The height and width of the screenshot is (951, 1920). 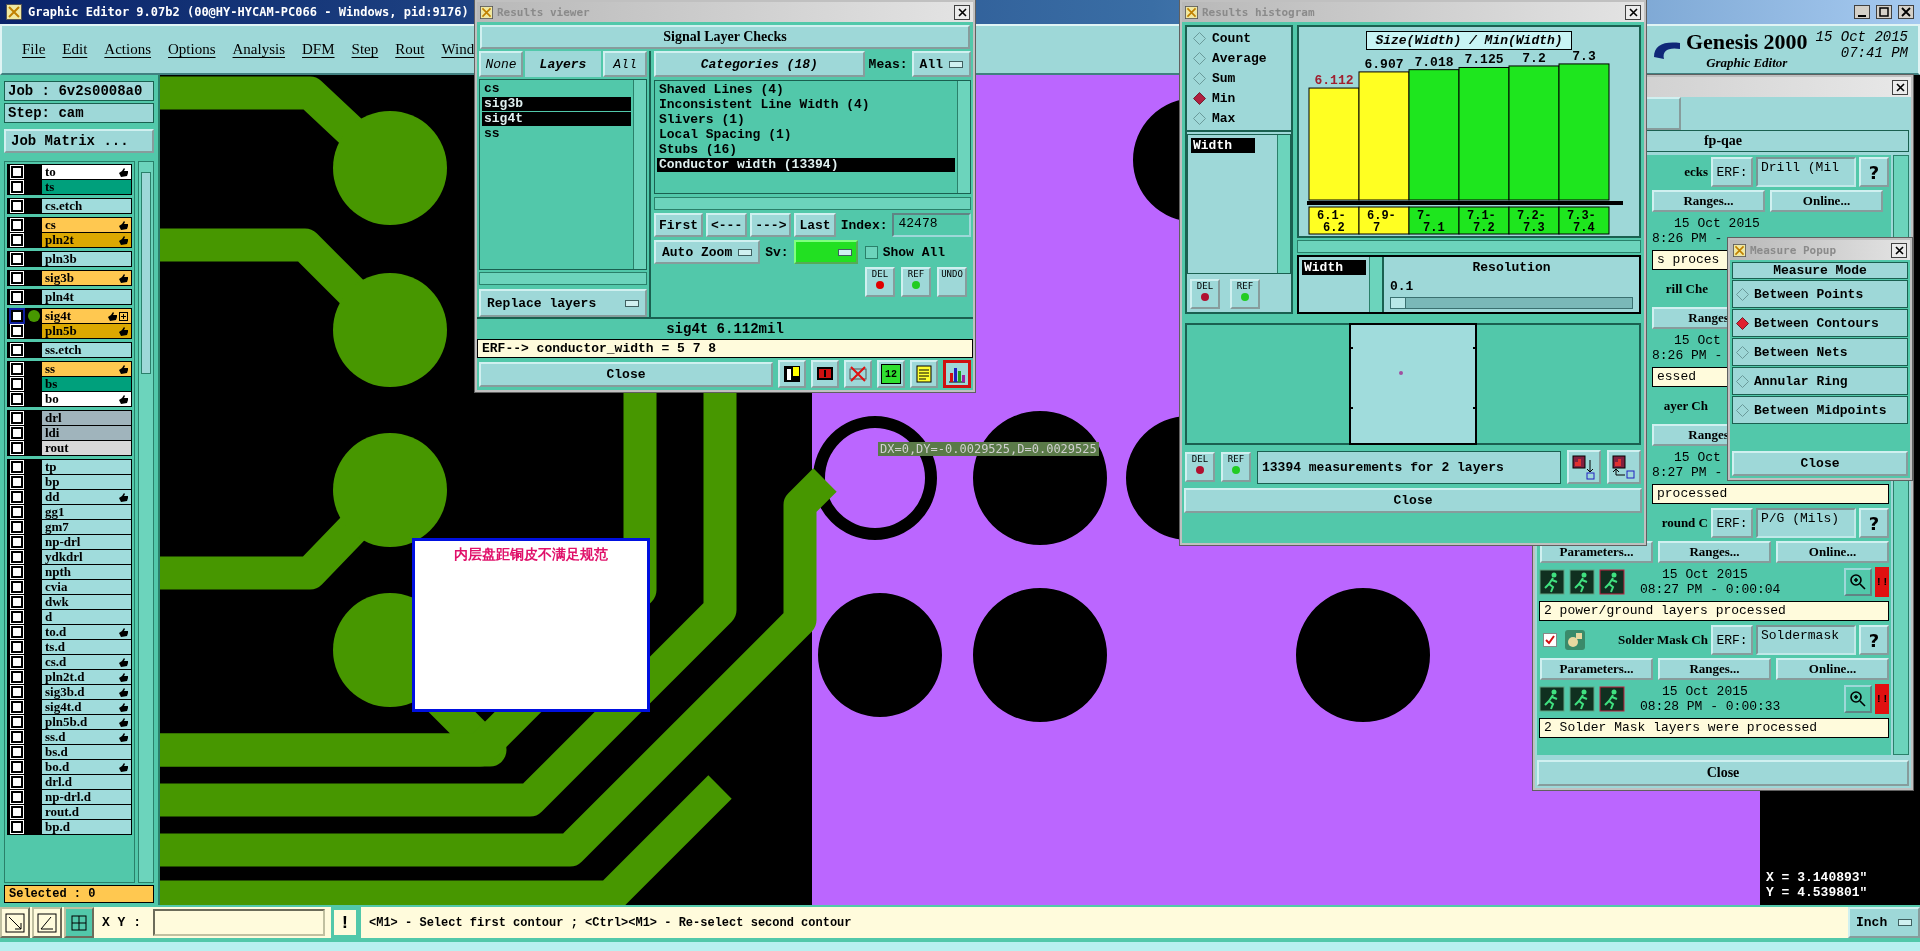 I want to click on layer-row: to.d, so click(x=86, y=632).